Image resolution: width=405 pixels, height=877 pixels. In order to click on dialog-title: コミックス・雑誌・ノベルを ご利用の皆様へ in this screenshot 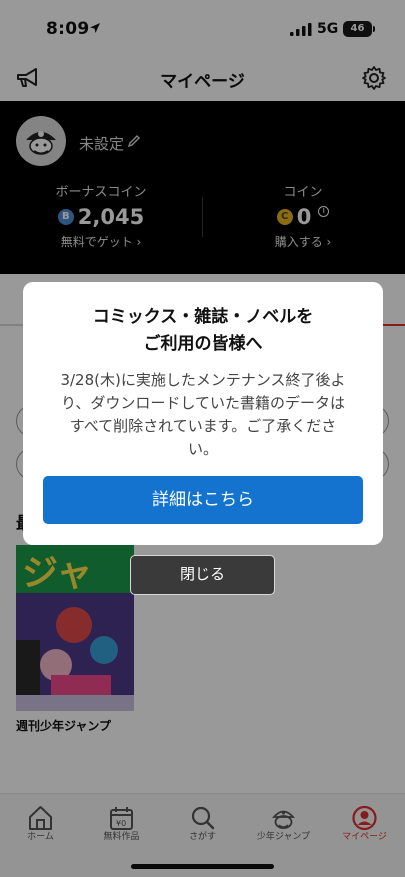, I will do `click(203, 331)`.